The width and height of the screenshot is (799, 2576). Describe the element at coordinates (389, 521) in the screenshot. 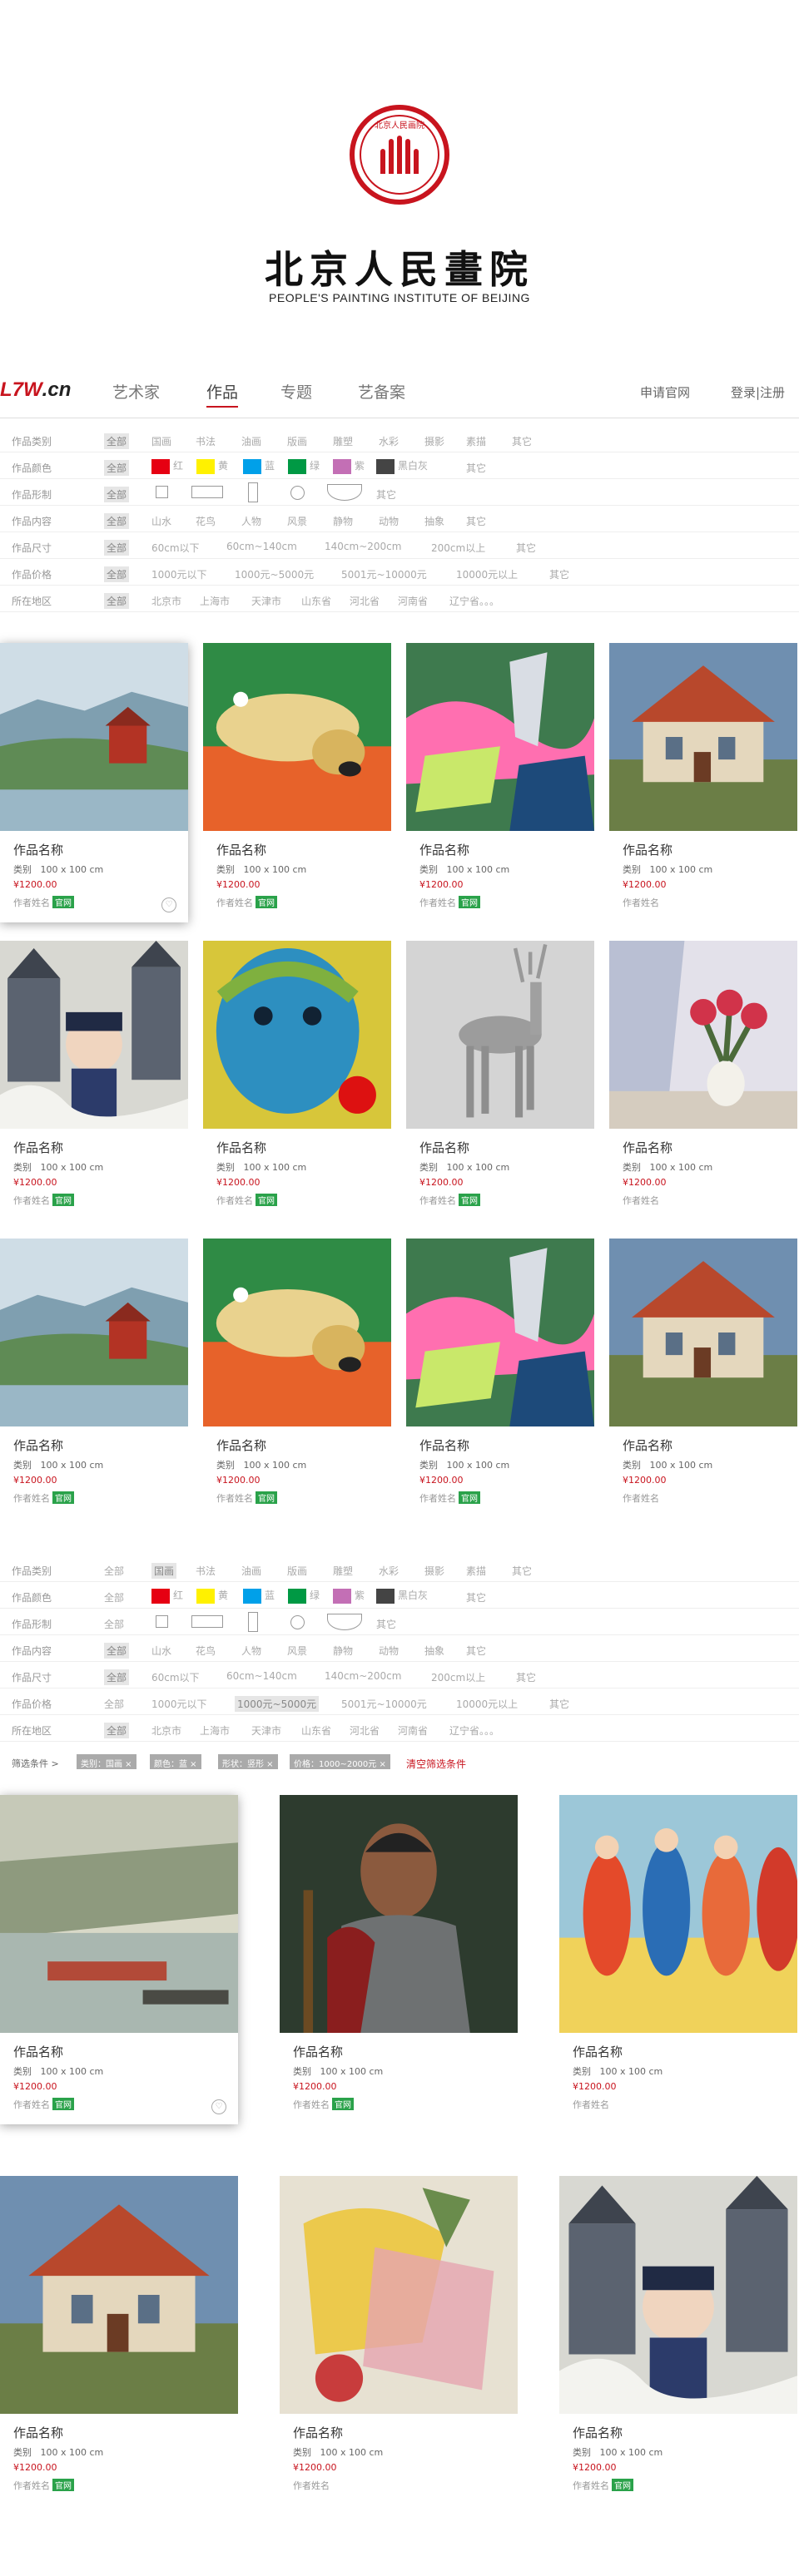

I see `filter-option-content: 动物` at that location.